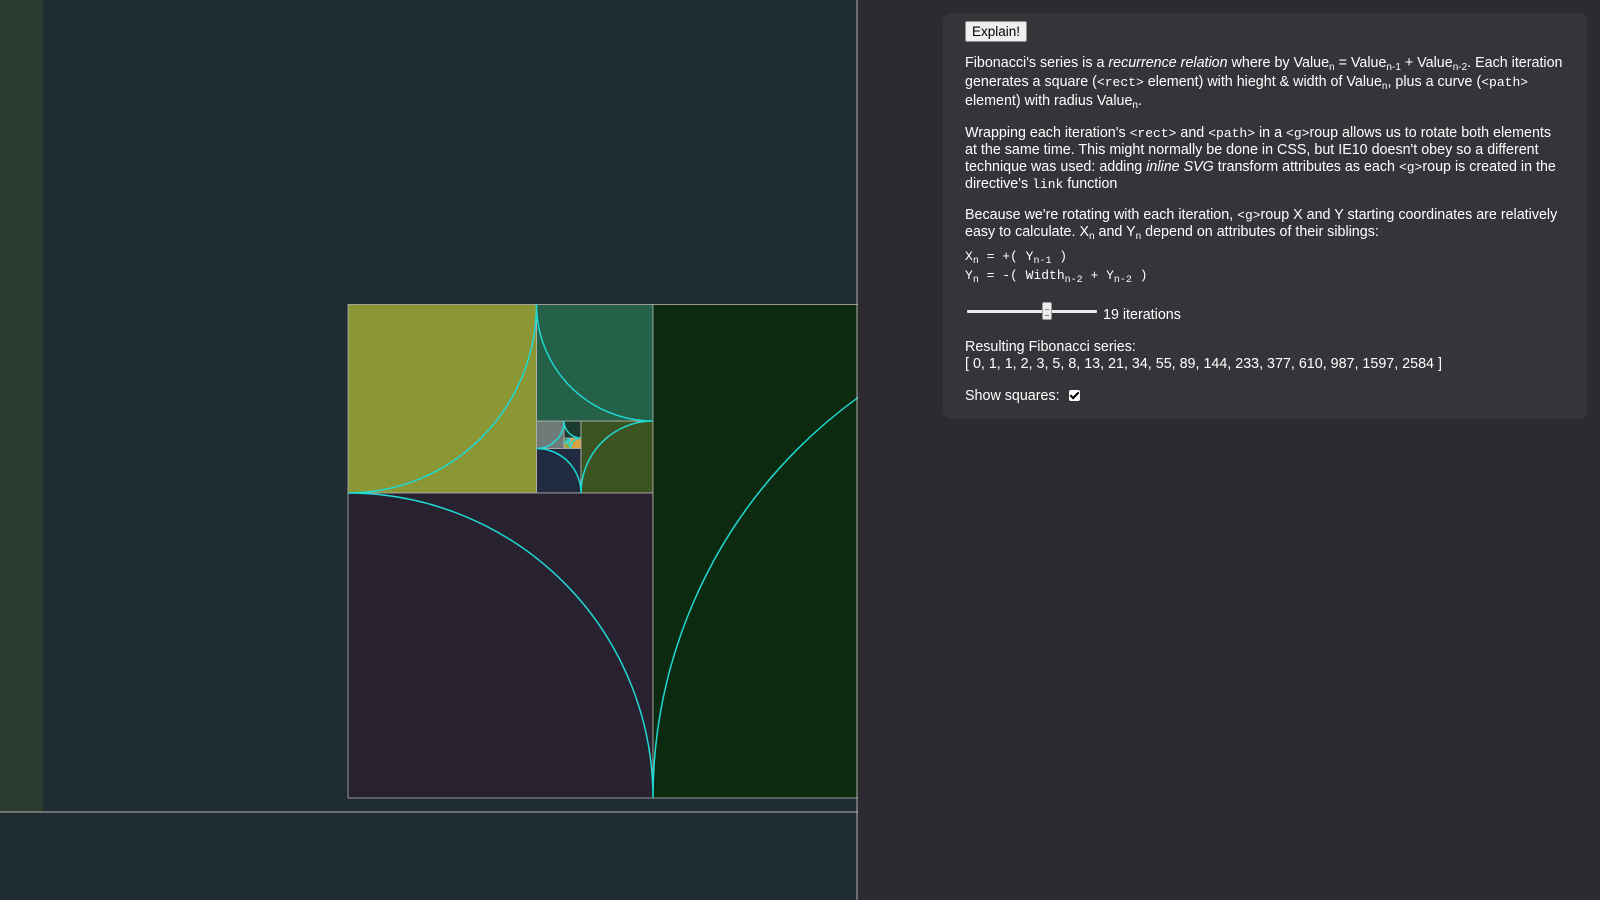 This screenshot has height=900, width=1600. I want to click on slider-track, so click(1032, 311).